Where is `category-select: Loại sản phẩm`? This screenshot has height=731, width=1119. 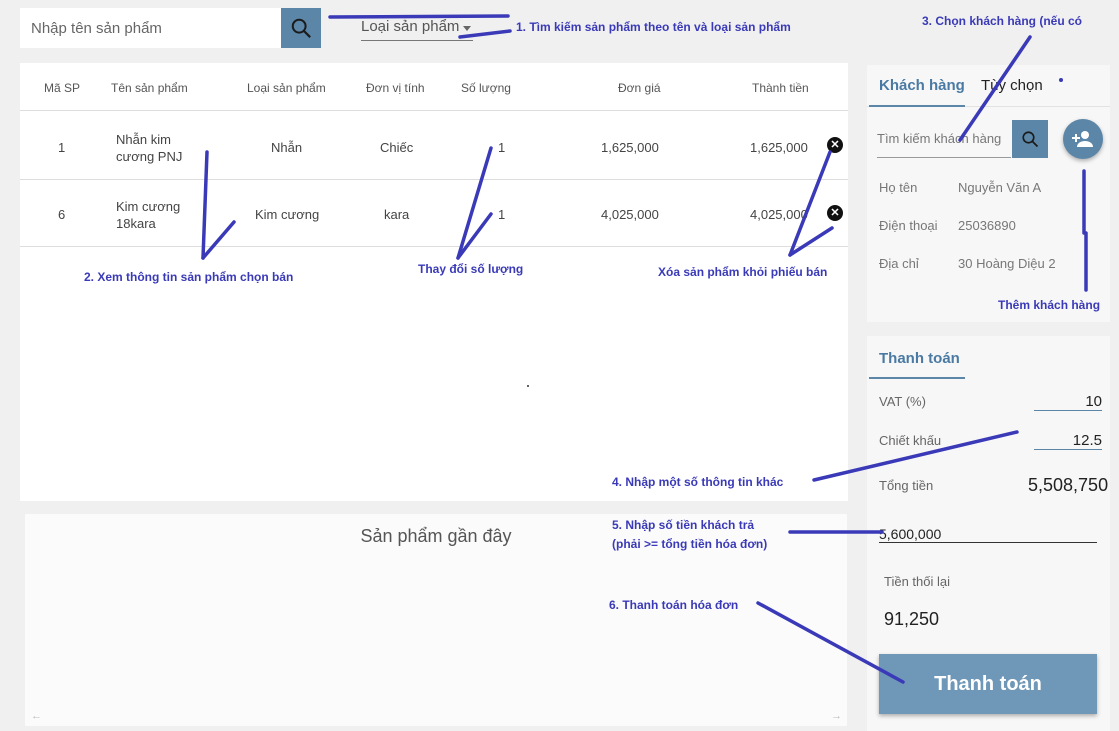
category-select: Loại sản phẩm is located at coordinates (417, 29).